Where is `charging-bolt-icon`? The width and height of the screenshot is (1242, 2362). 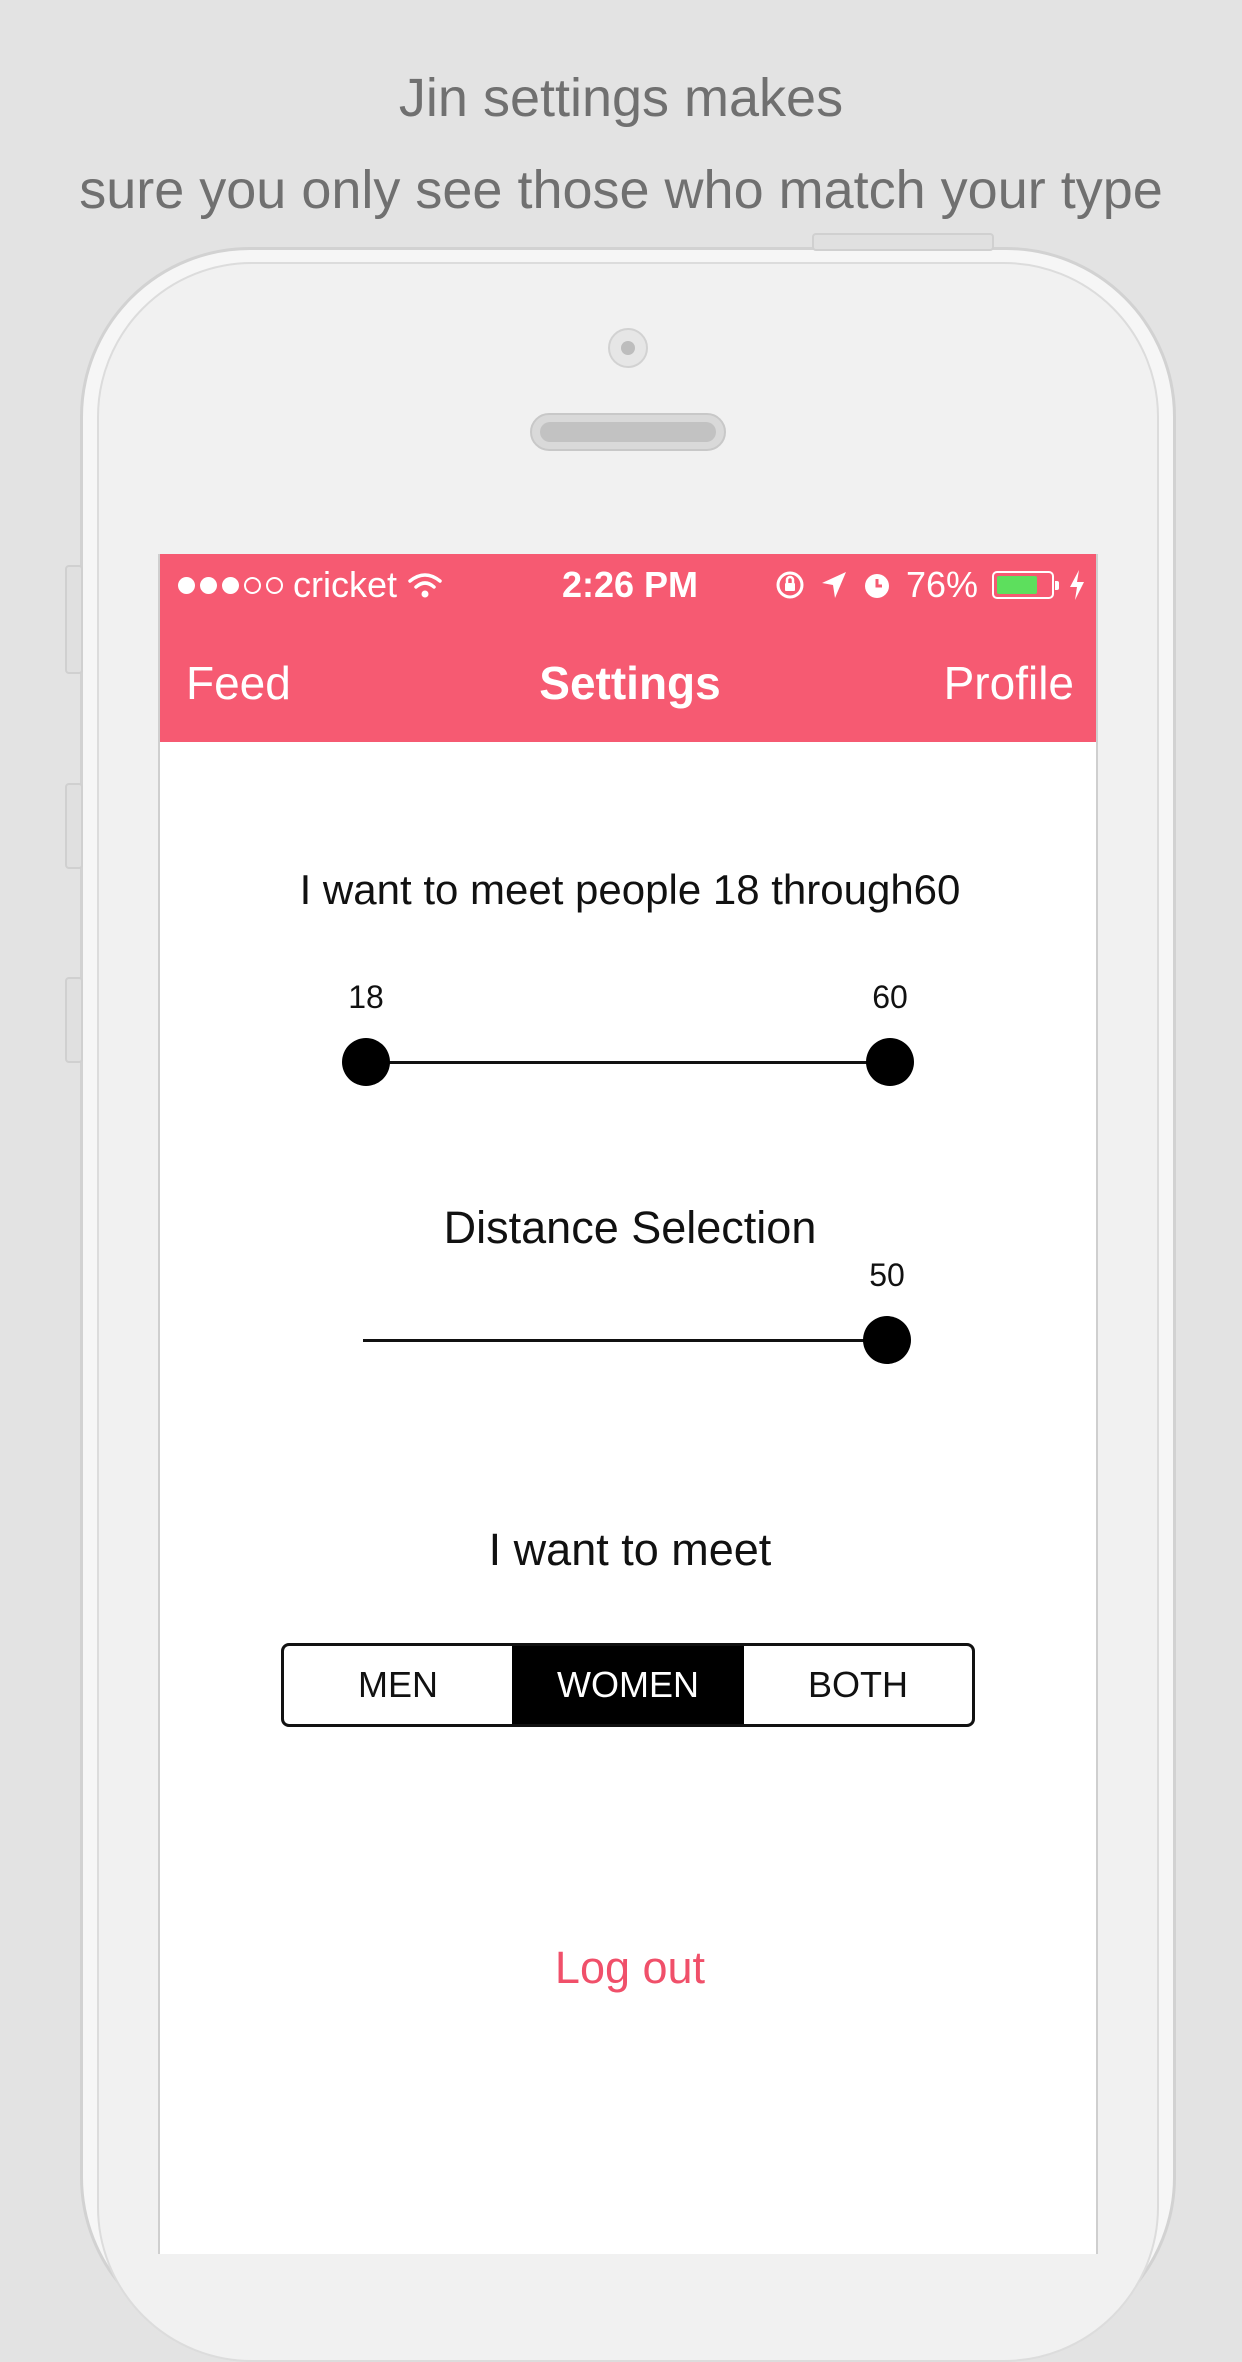
charging-bolt-icon is located at coordinates (1077, 585).